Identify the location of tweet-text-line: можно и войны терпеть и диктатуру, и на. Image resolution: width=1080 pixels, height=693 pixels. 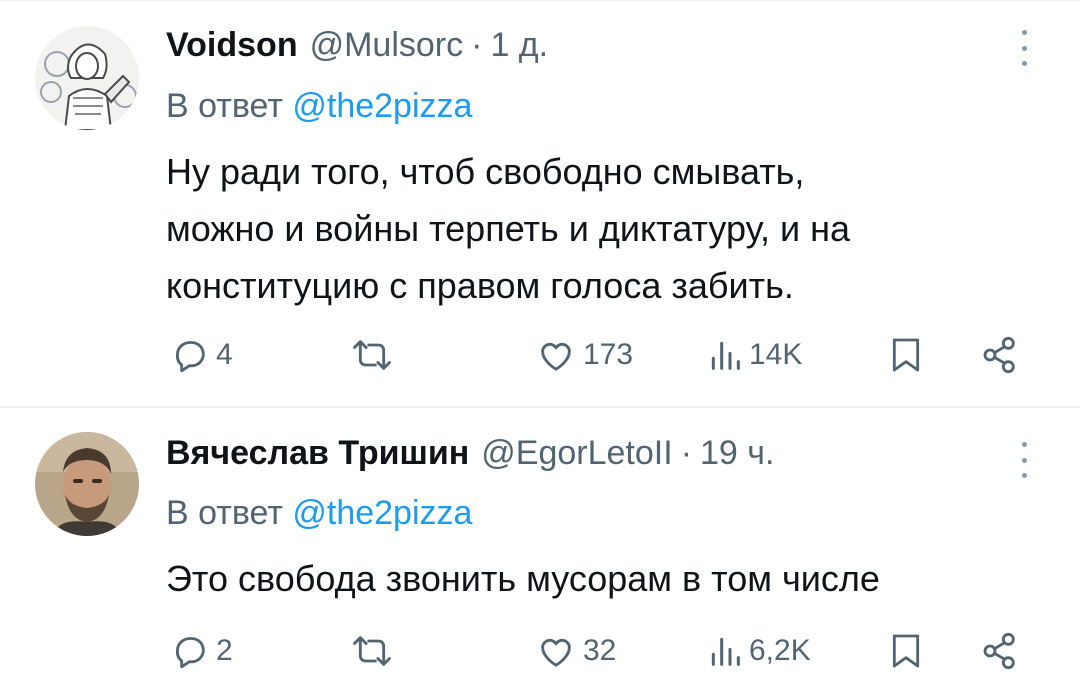
(508, 228).